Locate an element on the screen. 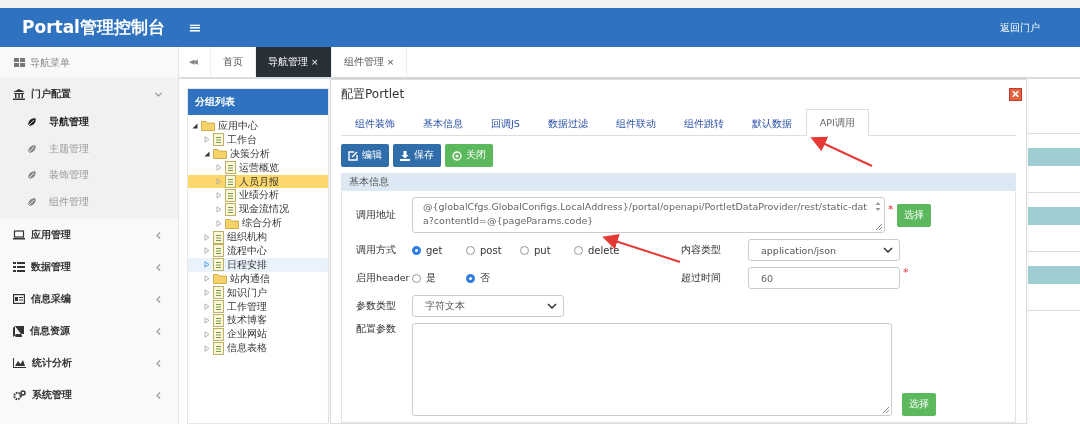 The height and width of the screenshot is (424, 1080). page-tab: 导航管理 × is located at coordinates (293, 62).